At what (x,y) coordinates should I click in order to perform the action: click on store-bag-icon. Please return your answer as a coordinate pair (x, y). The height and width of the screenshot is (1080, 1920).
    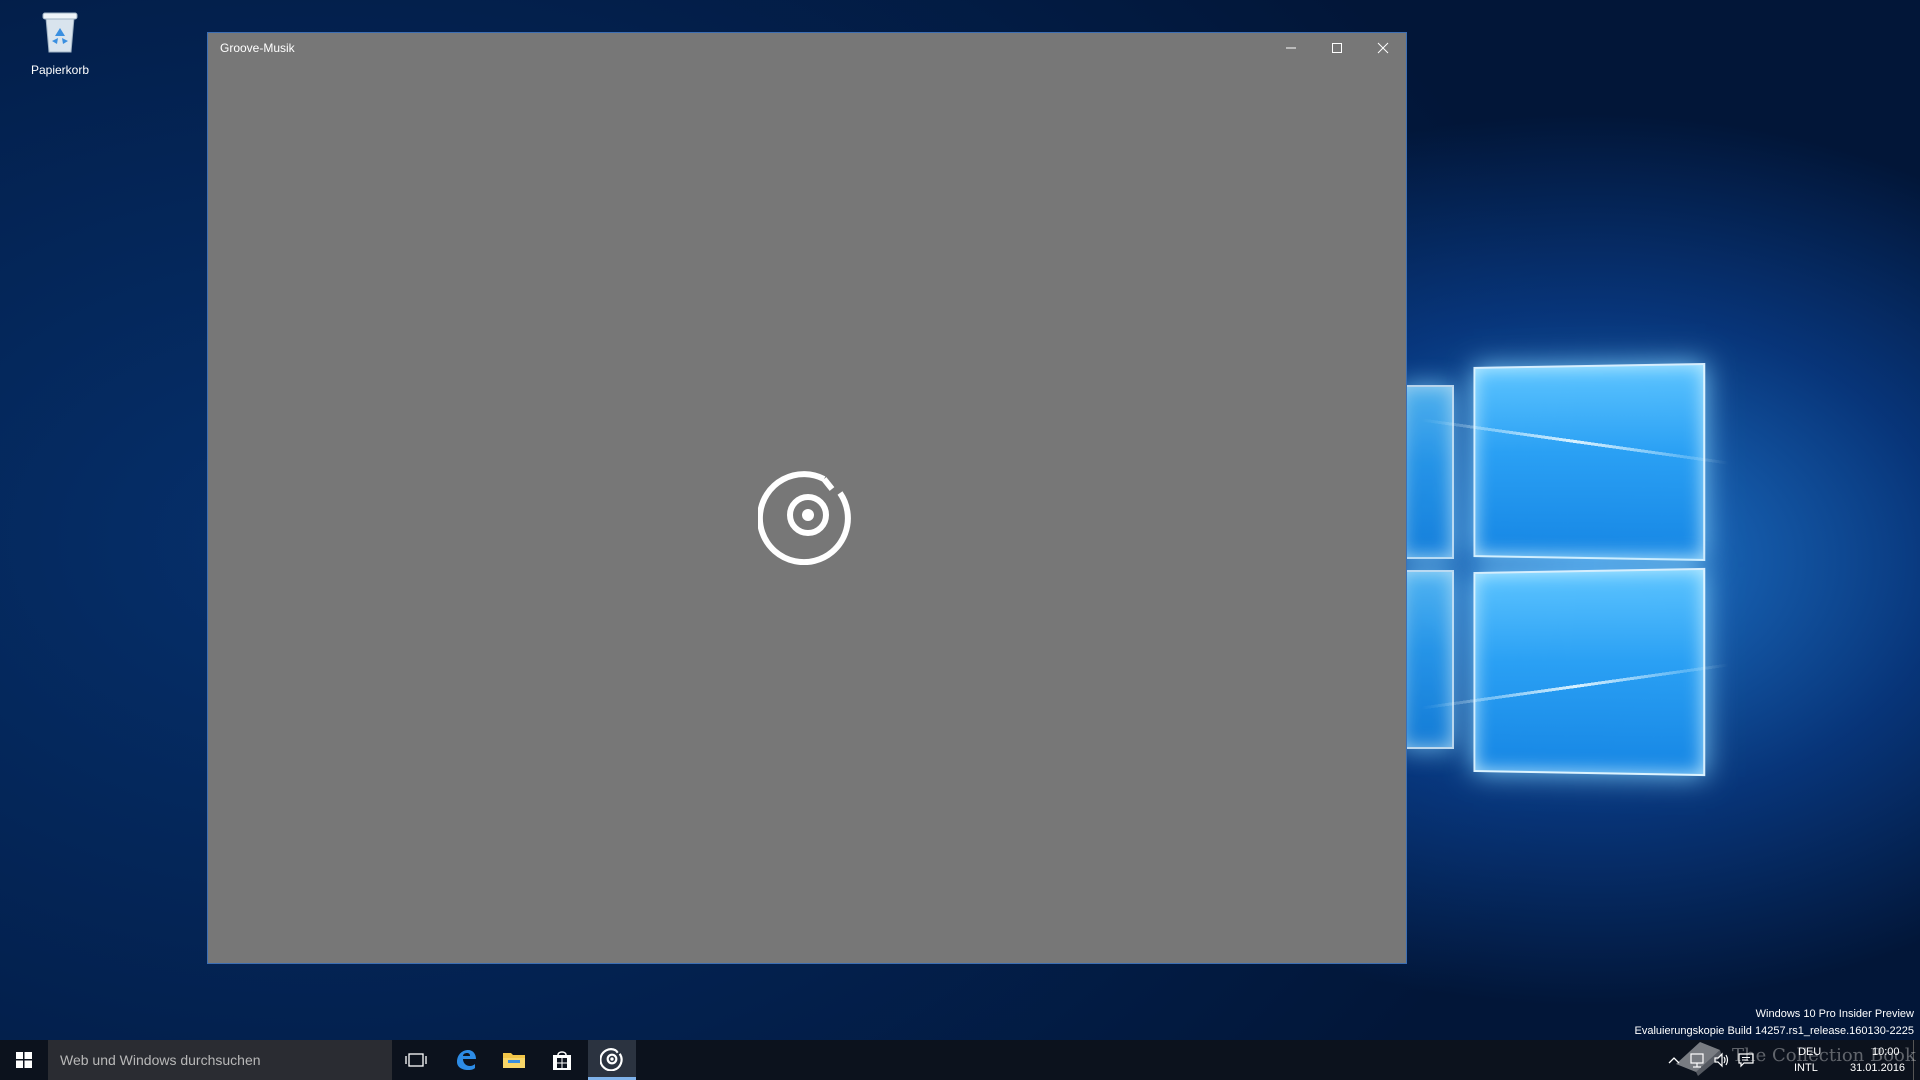
    Looking at the image, I should click on (562, 1060).